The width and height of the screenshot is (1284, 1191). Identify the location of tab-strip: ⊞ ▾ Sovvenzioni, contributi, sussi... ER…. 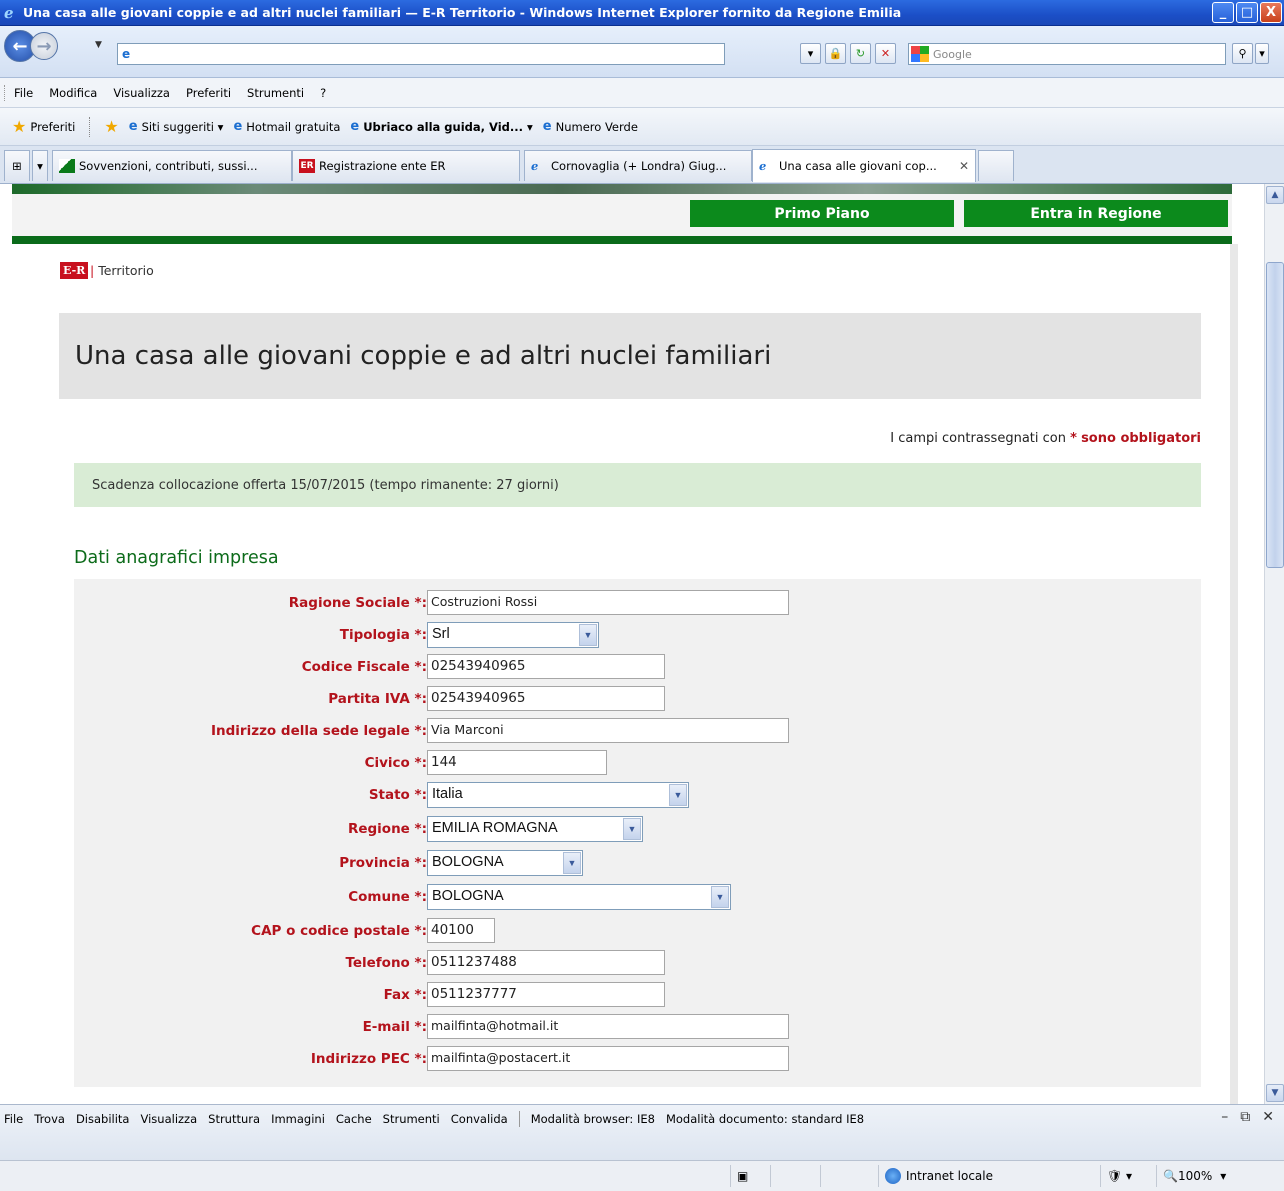
(642, 165).